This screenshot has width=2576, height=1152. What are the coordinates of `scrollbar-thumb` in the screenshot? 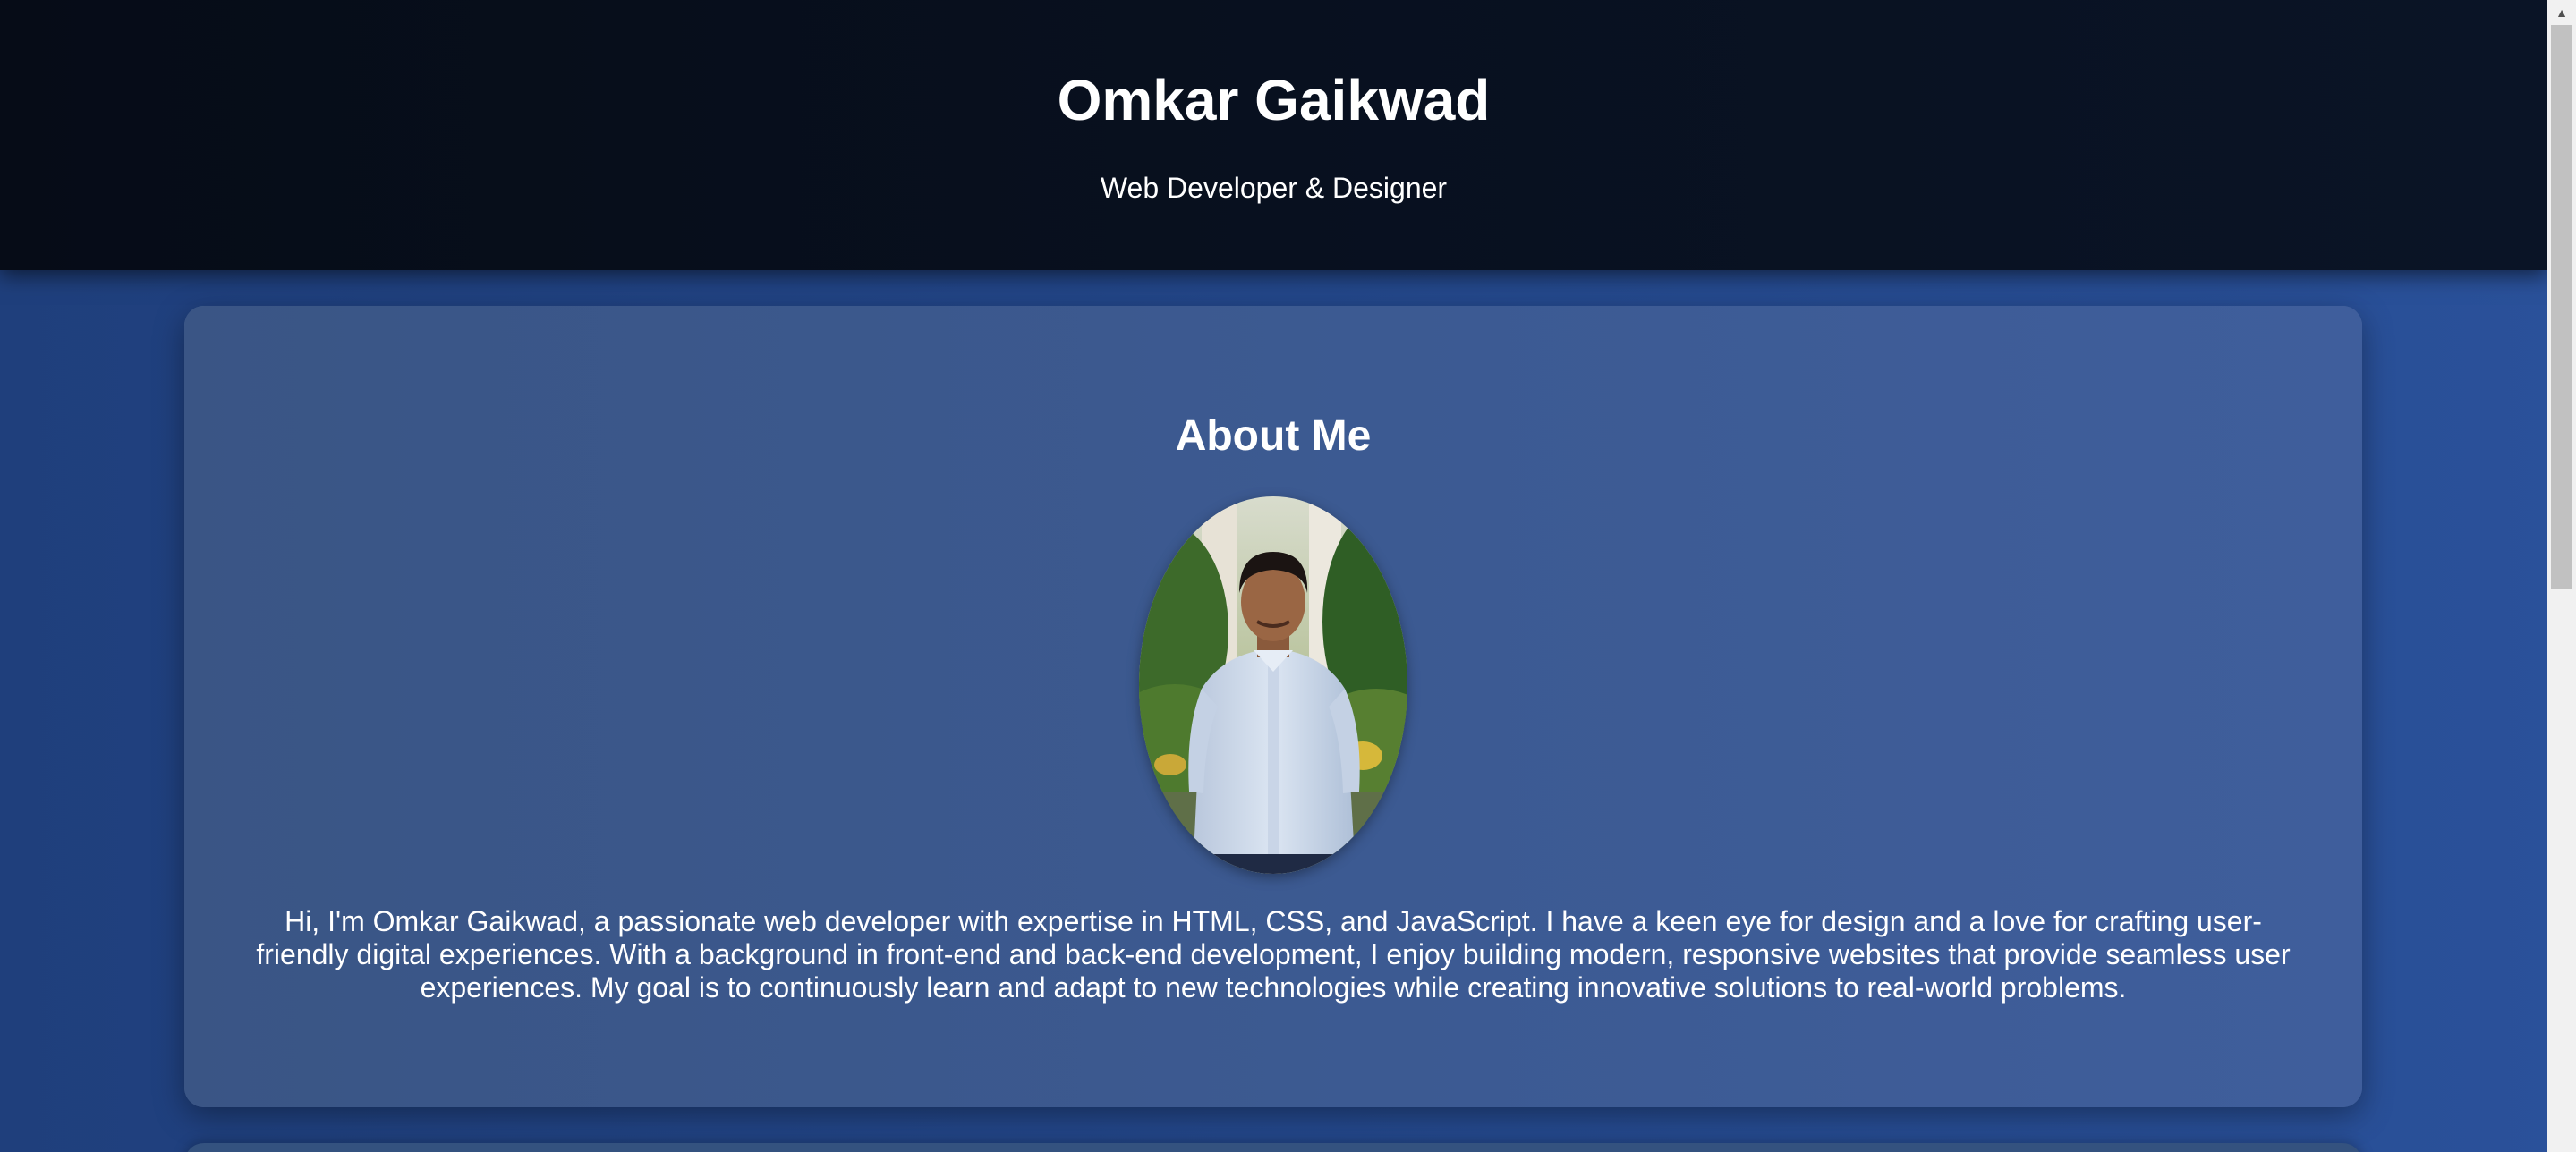 It's located at (2561, 307).